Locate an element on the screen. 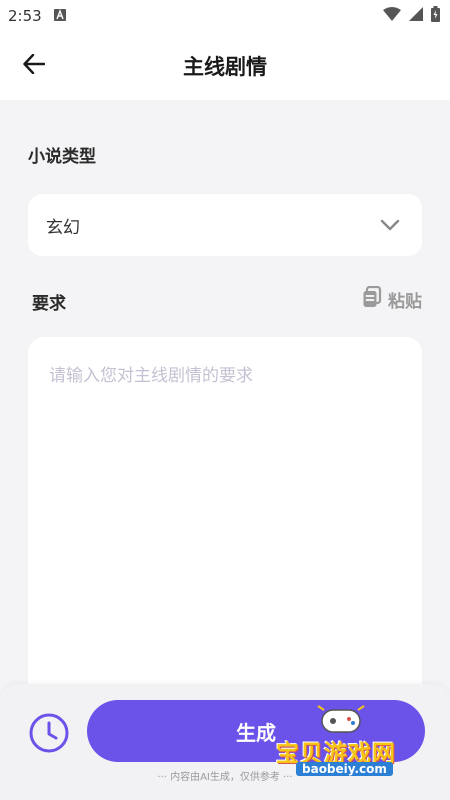  status-left: 2:53 is located at coordinates (37, 16).